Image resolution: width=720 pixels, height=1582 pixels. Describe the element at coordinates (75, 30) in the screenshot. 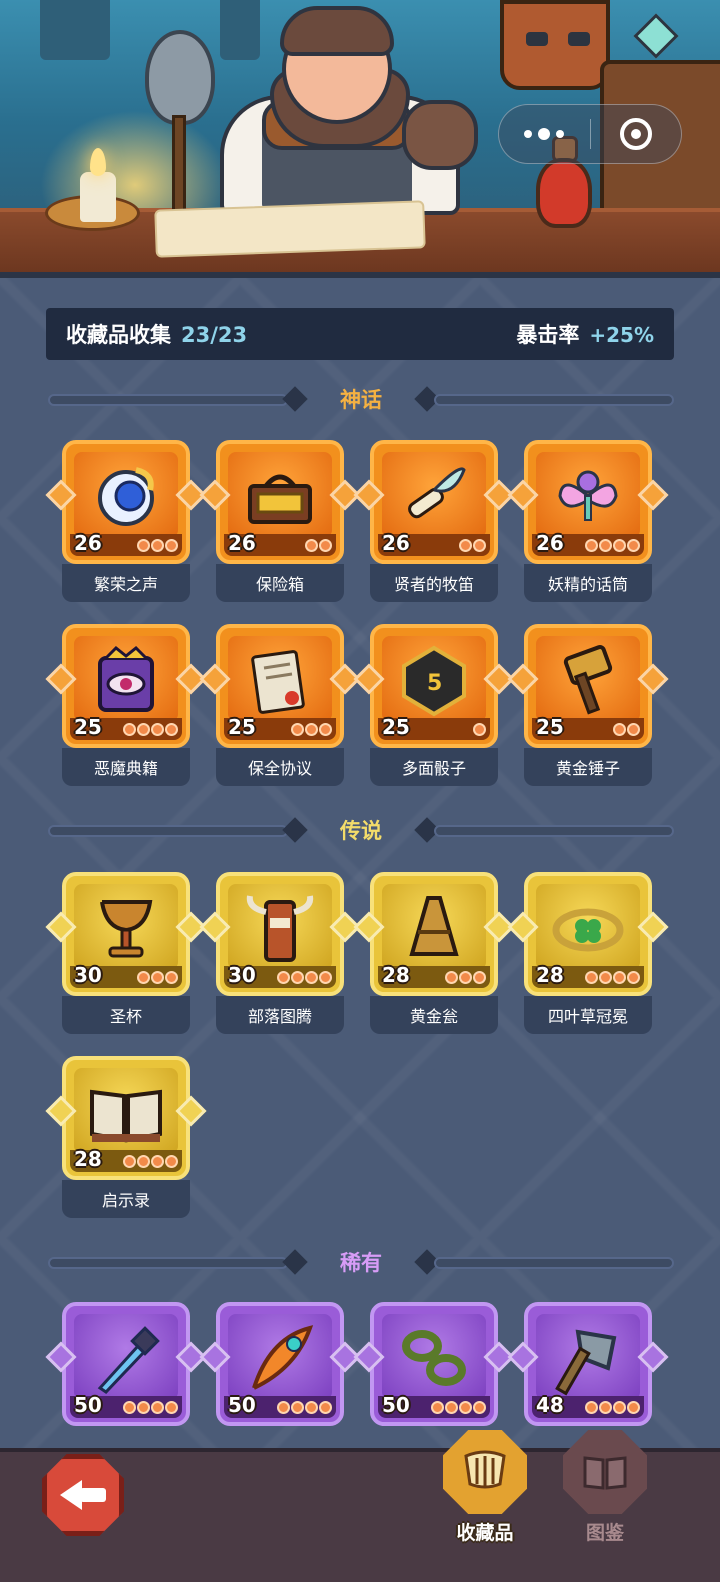

I see `pillar` at that location.